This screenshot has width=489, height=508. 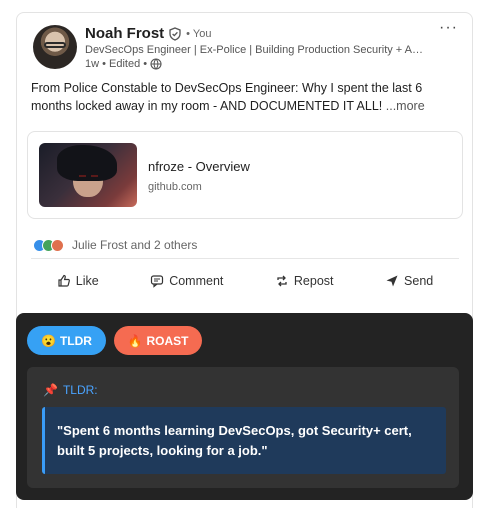 What do you see at coordinates (199, 33) in the screenshot?
I see `you-tag: • You` at bounding box center [199, 33].